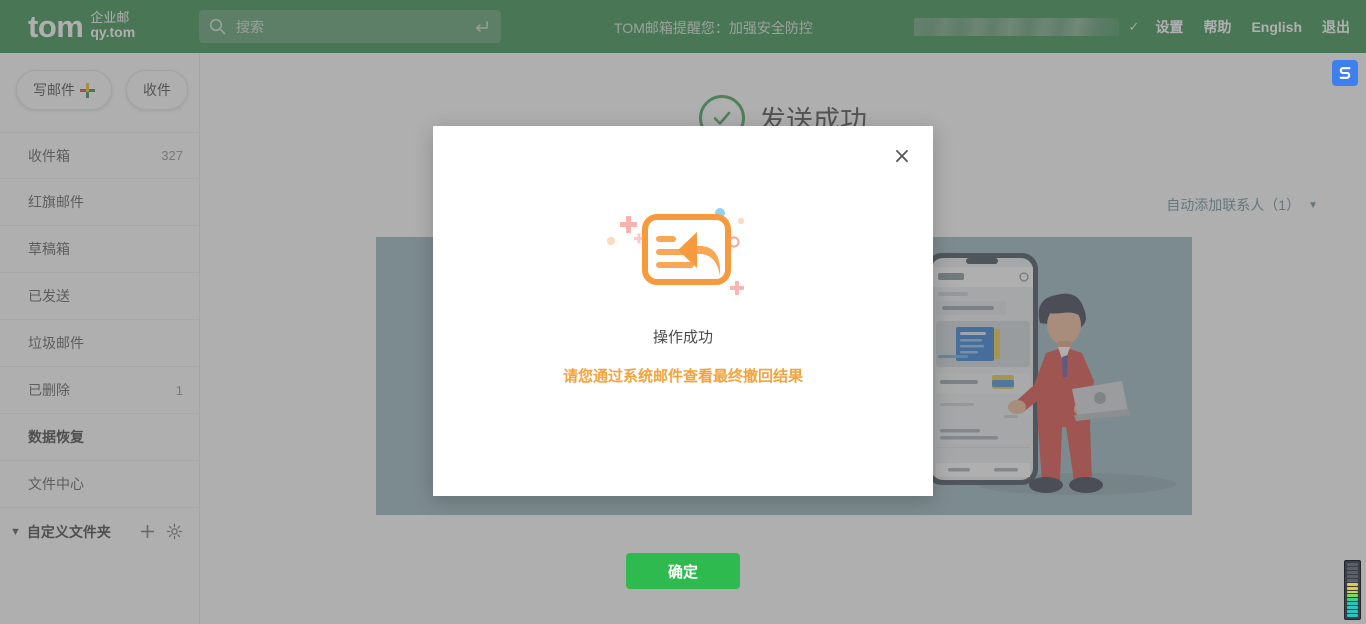 This screenshot has width=1366, height=624. What do you see at coordinates (682, 337) in the screenshot?
I see `modal-message: 操作成功` at bounding box center [682, 337].